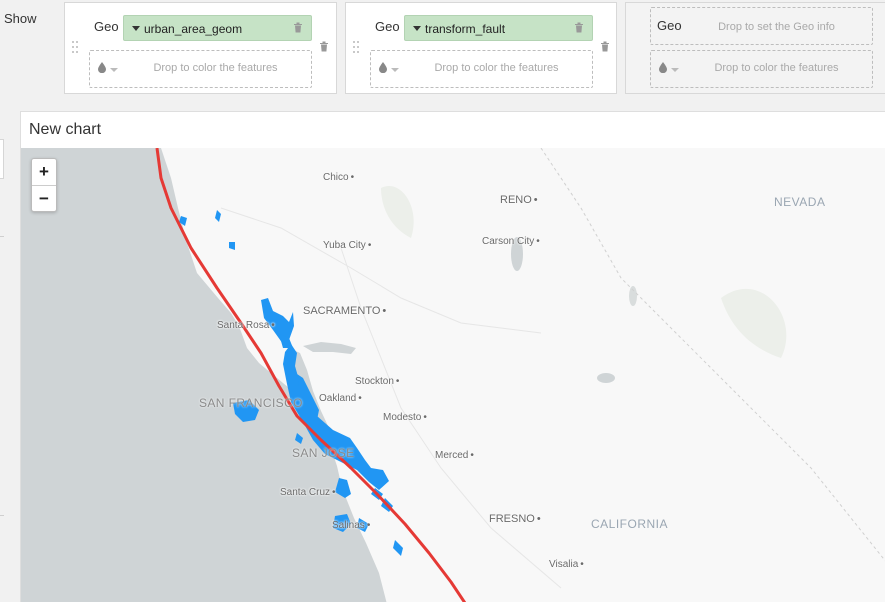 Image resolution: width=885 pixels, height=602 pixels. What do you see at coordinates (454, 455) in the screenshot?
I see `city-label: Merced` at bounding box center [454, 455].